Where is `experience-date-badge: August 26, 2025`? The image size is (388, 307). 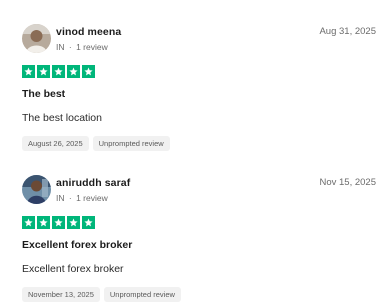 experience-date-badge: August 26, 2025 is located at coordinates (55, 143).